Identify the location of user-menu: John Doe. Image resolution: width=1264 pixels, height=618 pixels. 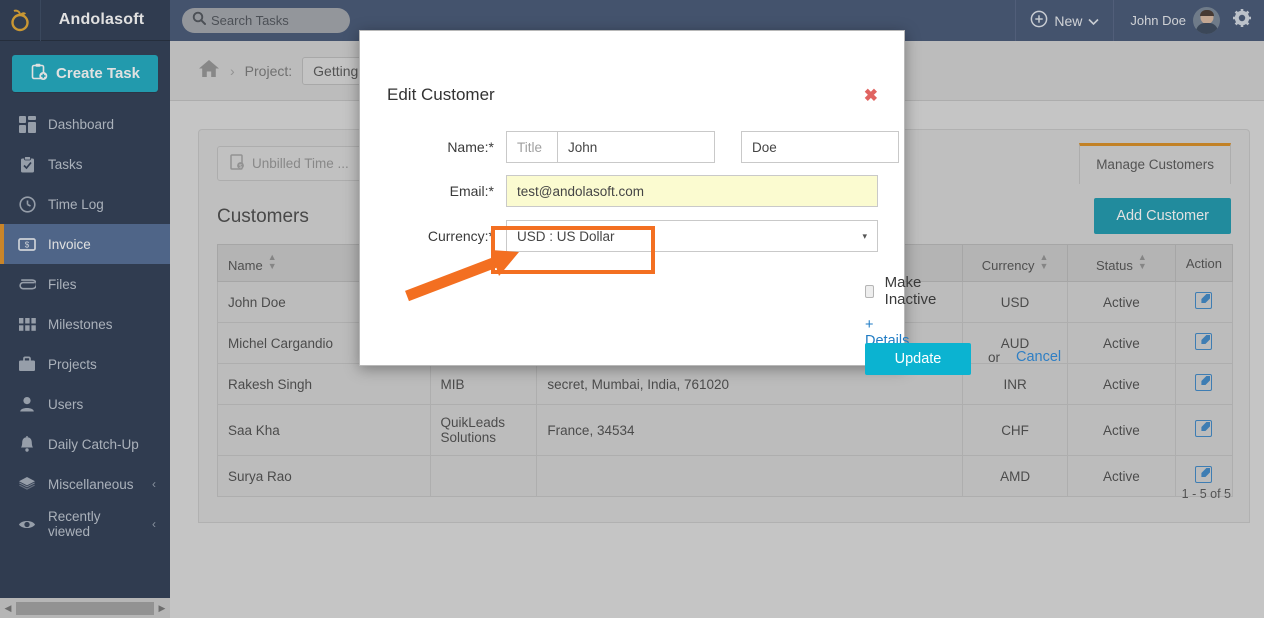
(1173, 20).